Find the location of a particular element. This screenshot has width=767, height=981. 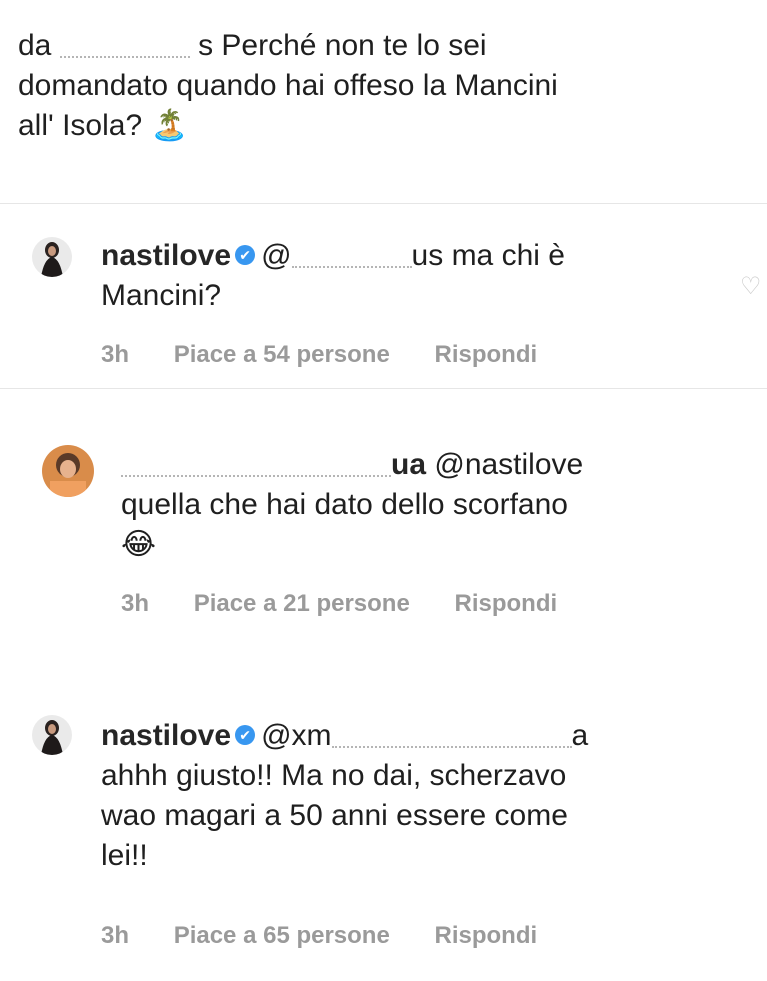

reply-1-meta: 3h Piace a 54 persone Rispondi is located at coordinates (338, 355).